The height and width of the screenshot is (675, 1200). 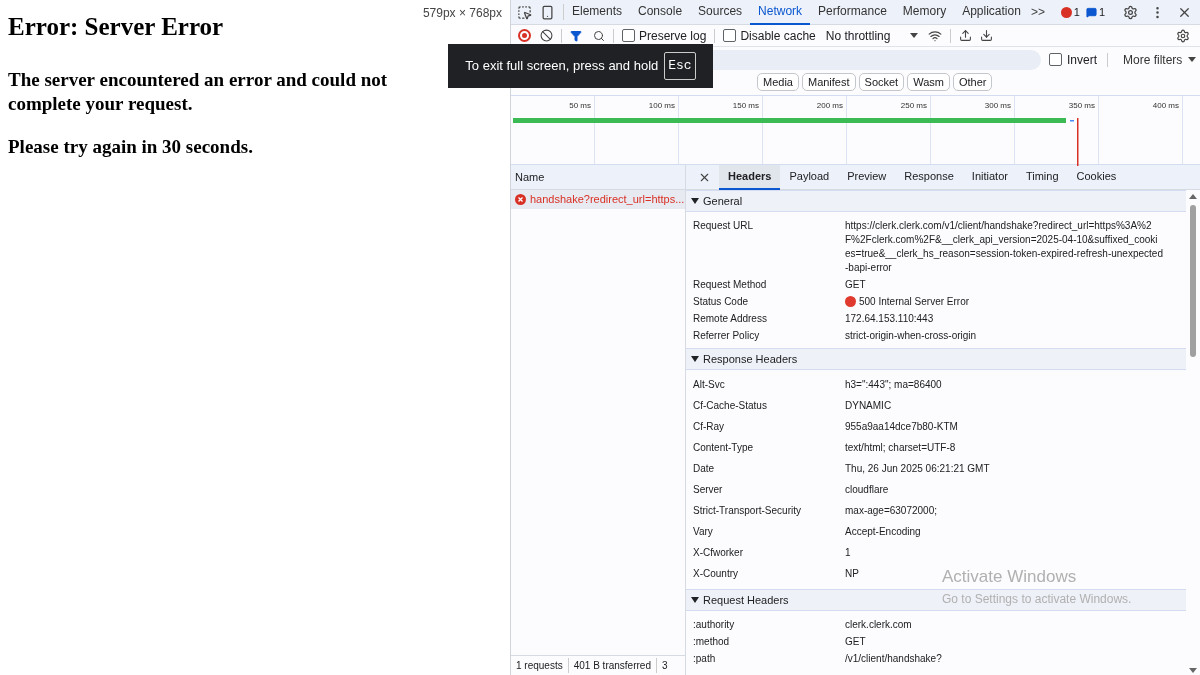 What do you see at coordinates (1004, 246) in the screenshot?
I see `header-value: https://clerk.clerk.com/v1/client/handshake?redirect_url=https%3A%2F%2Fclerk.com%2F&__clerk_api_version=2025-04-10&suffixed_cookies=true&__clerk_hs_reason=session-token-expired-refresh-unexpected-bapi-error` at bounding box center [1004, 246].